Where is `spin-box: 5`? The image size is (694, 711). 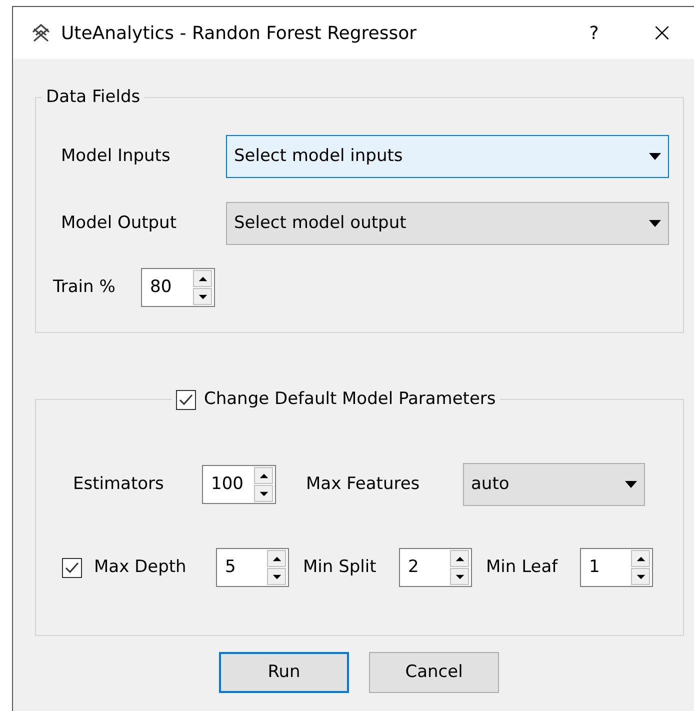
spin-box: 5 is located at coordinates (252, 567).